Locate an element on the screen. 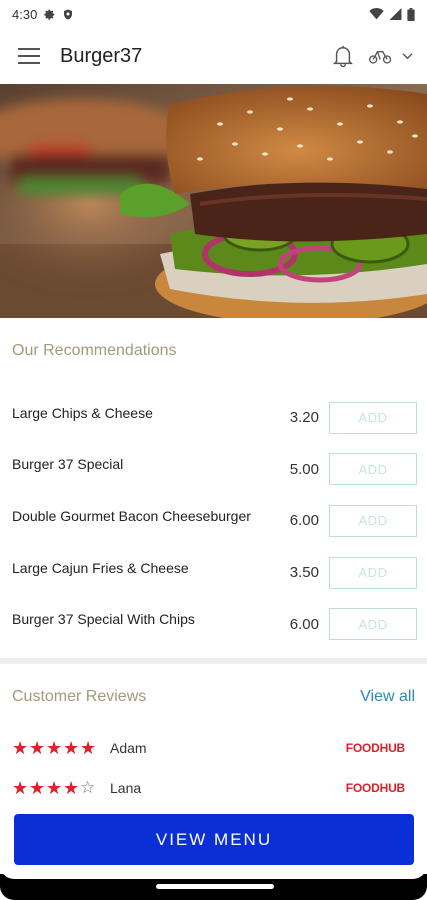 The height and width of the screenshot is (900, 427). bottom-edge is located at coordinates (213, 872).